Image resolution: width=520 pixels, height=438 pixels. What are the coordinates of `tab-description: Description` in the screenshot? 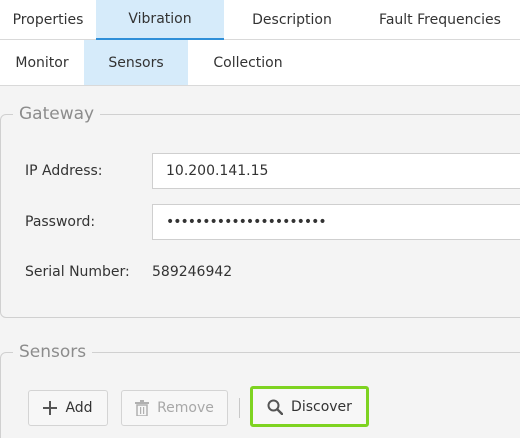 It's located at (292, 20).